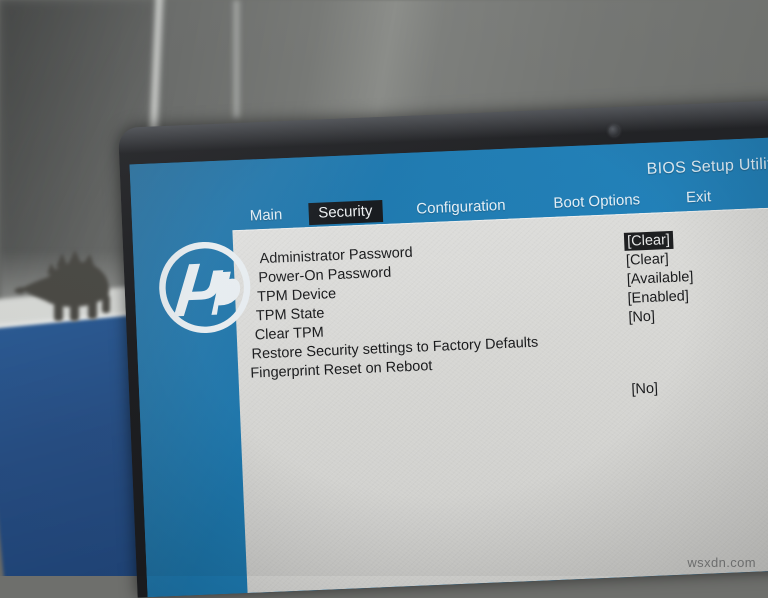 Image resolution: width=768 pixels, height=598 pixels. What do you see at coordinates (461, 208) in the screenshot?
I see `tab-configuration: Configuration` at bounding box center [461, 208].